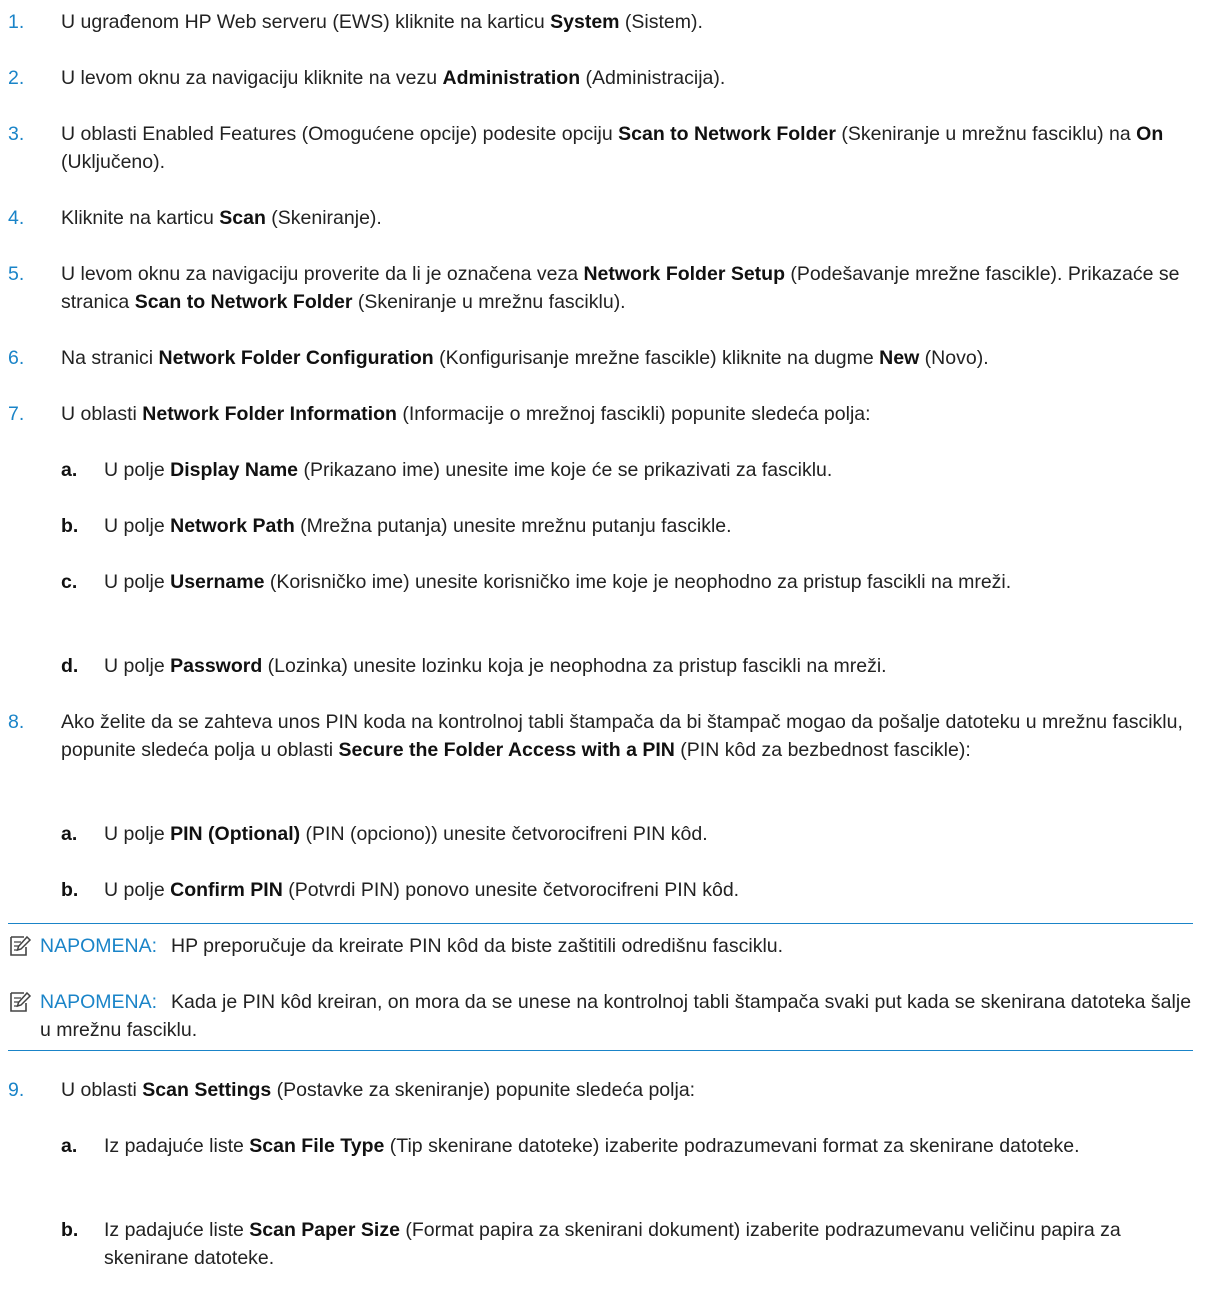 The image size is (1209, 1310). What do you see at coordinates (69, 582) in the screenshot?
I see `substep-letter: c.` at bounding box center [69, 582].